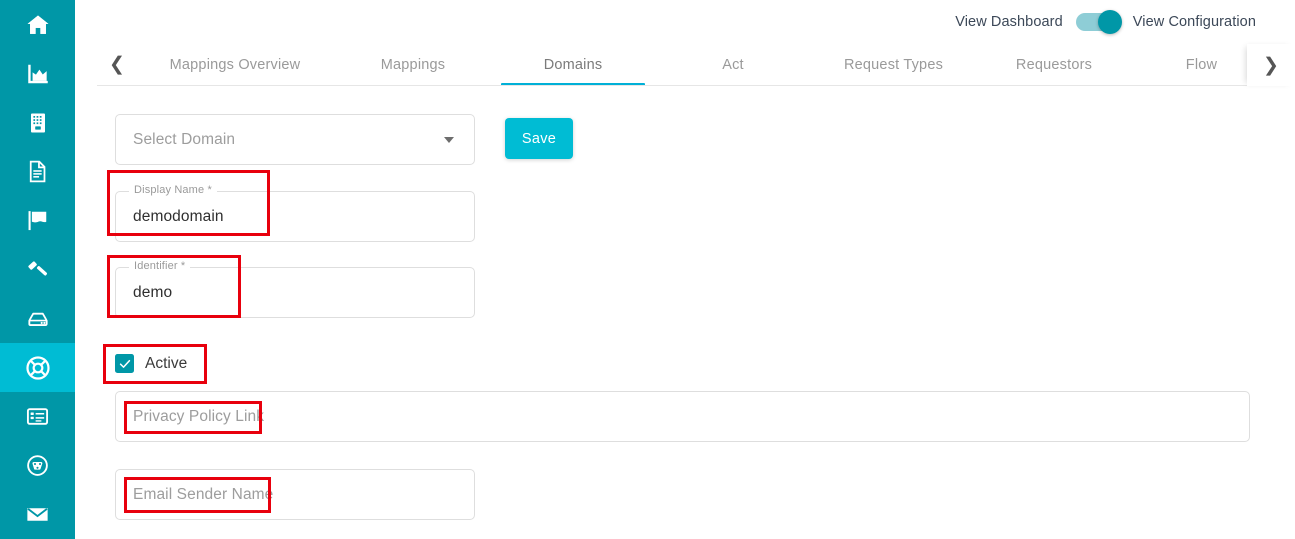 This screenshot has width=1295, height=539. I want to click on tab-label: Request Types, so click(893, 64).